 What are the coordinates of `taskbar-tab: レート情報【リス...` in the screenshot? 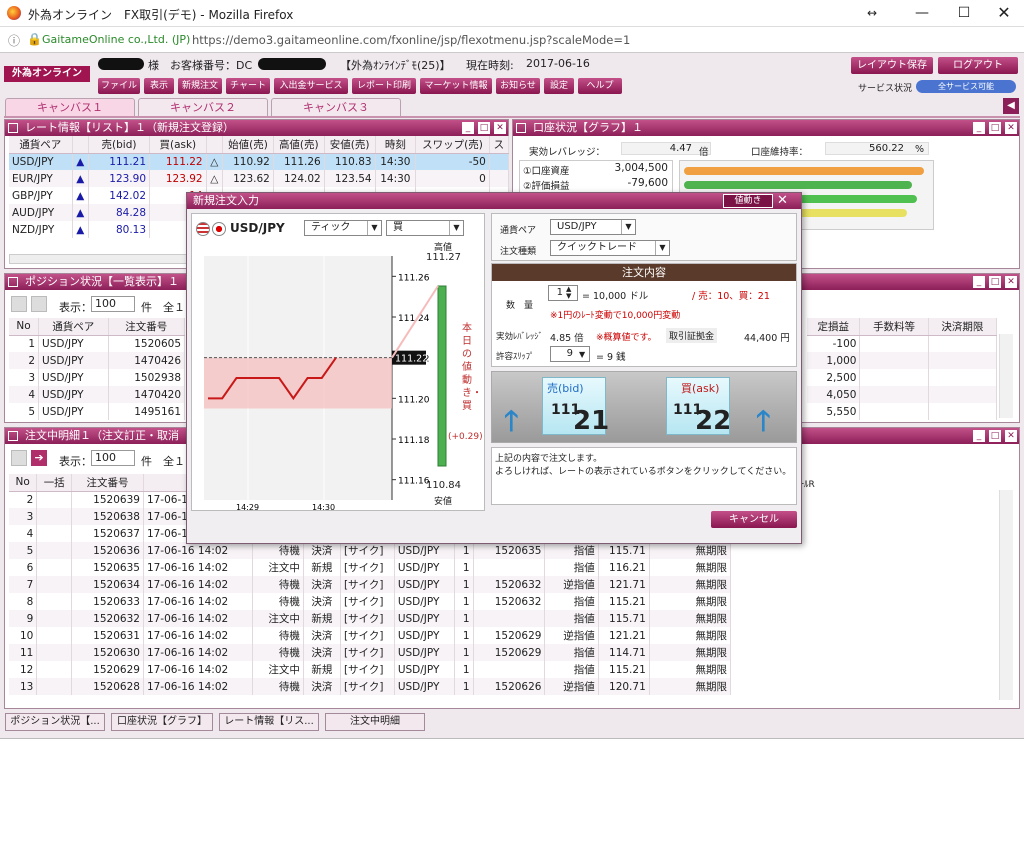 It's located at (269, 722).